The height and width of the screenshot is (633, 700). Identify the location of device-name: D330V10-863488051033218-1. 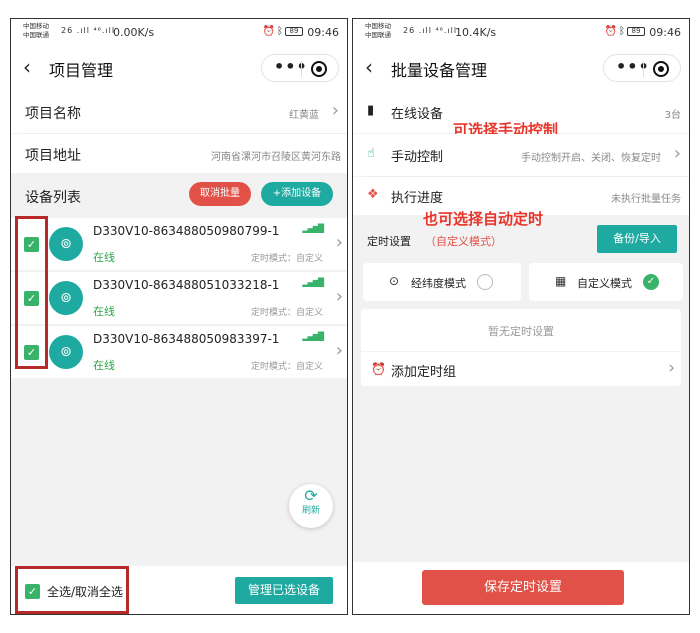
(186, 285).